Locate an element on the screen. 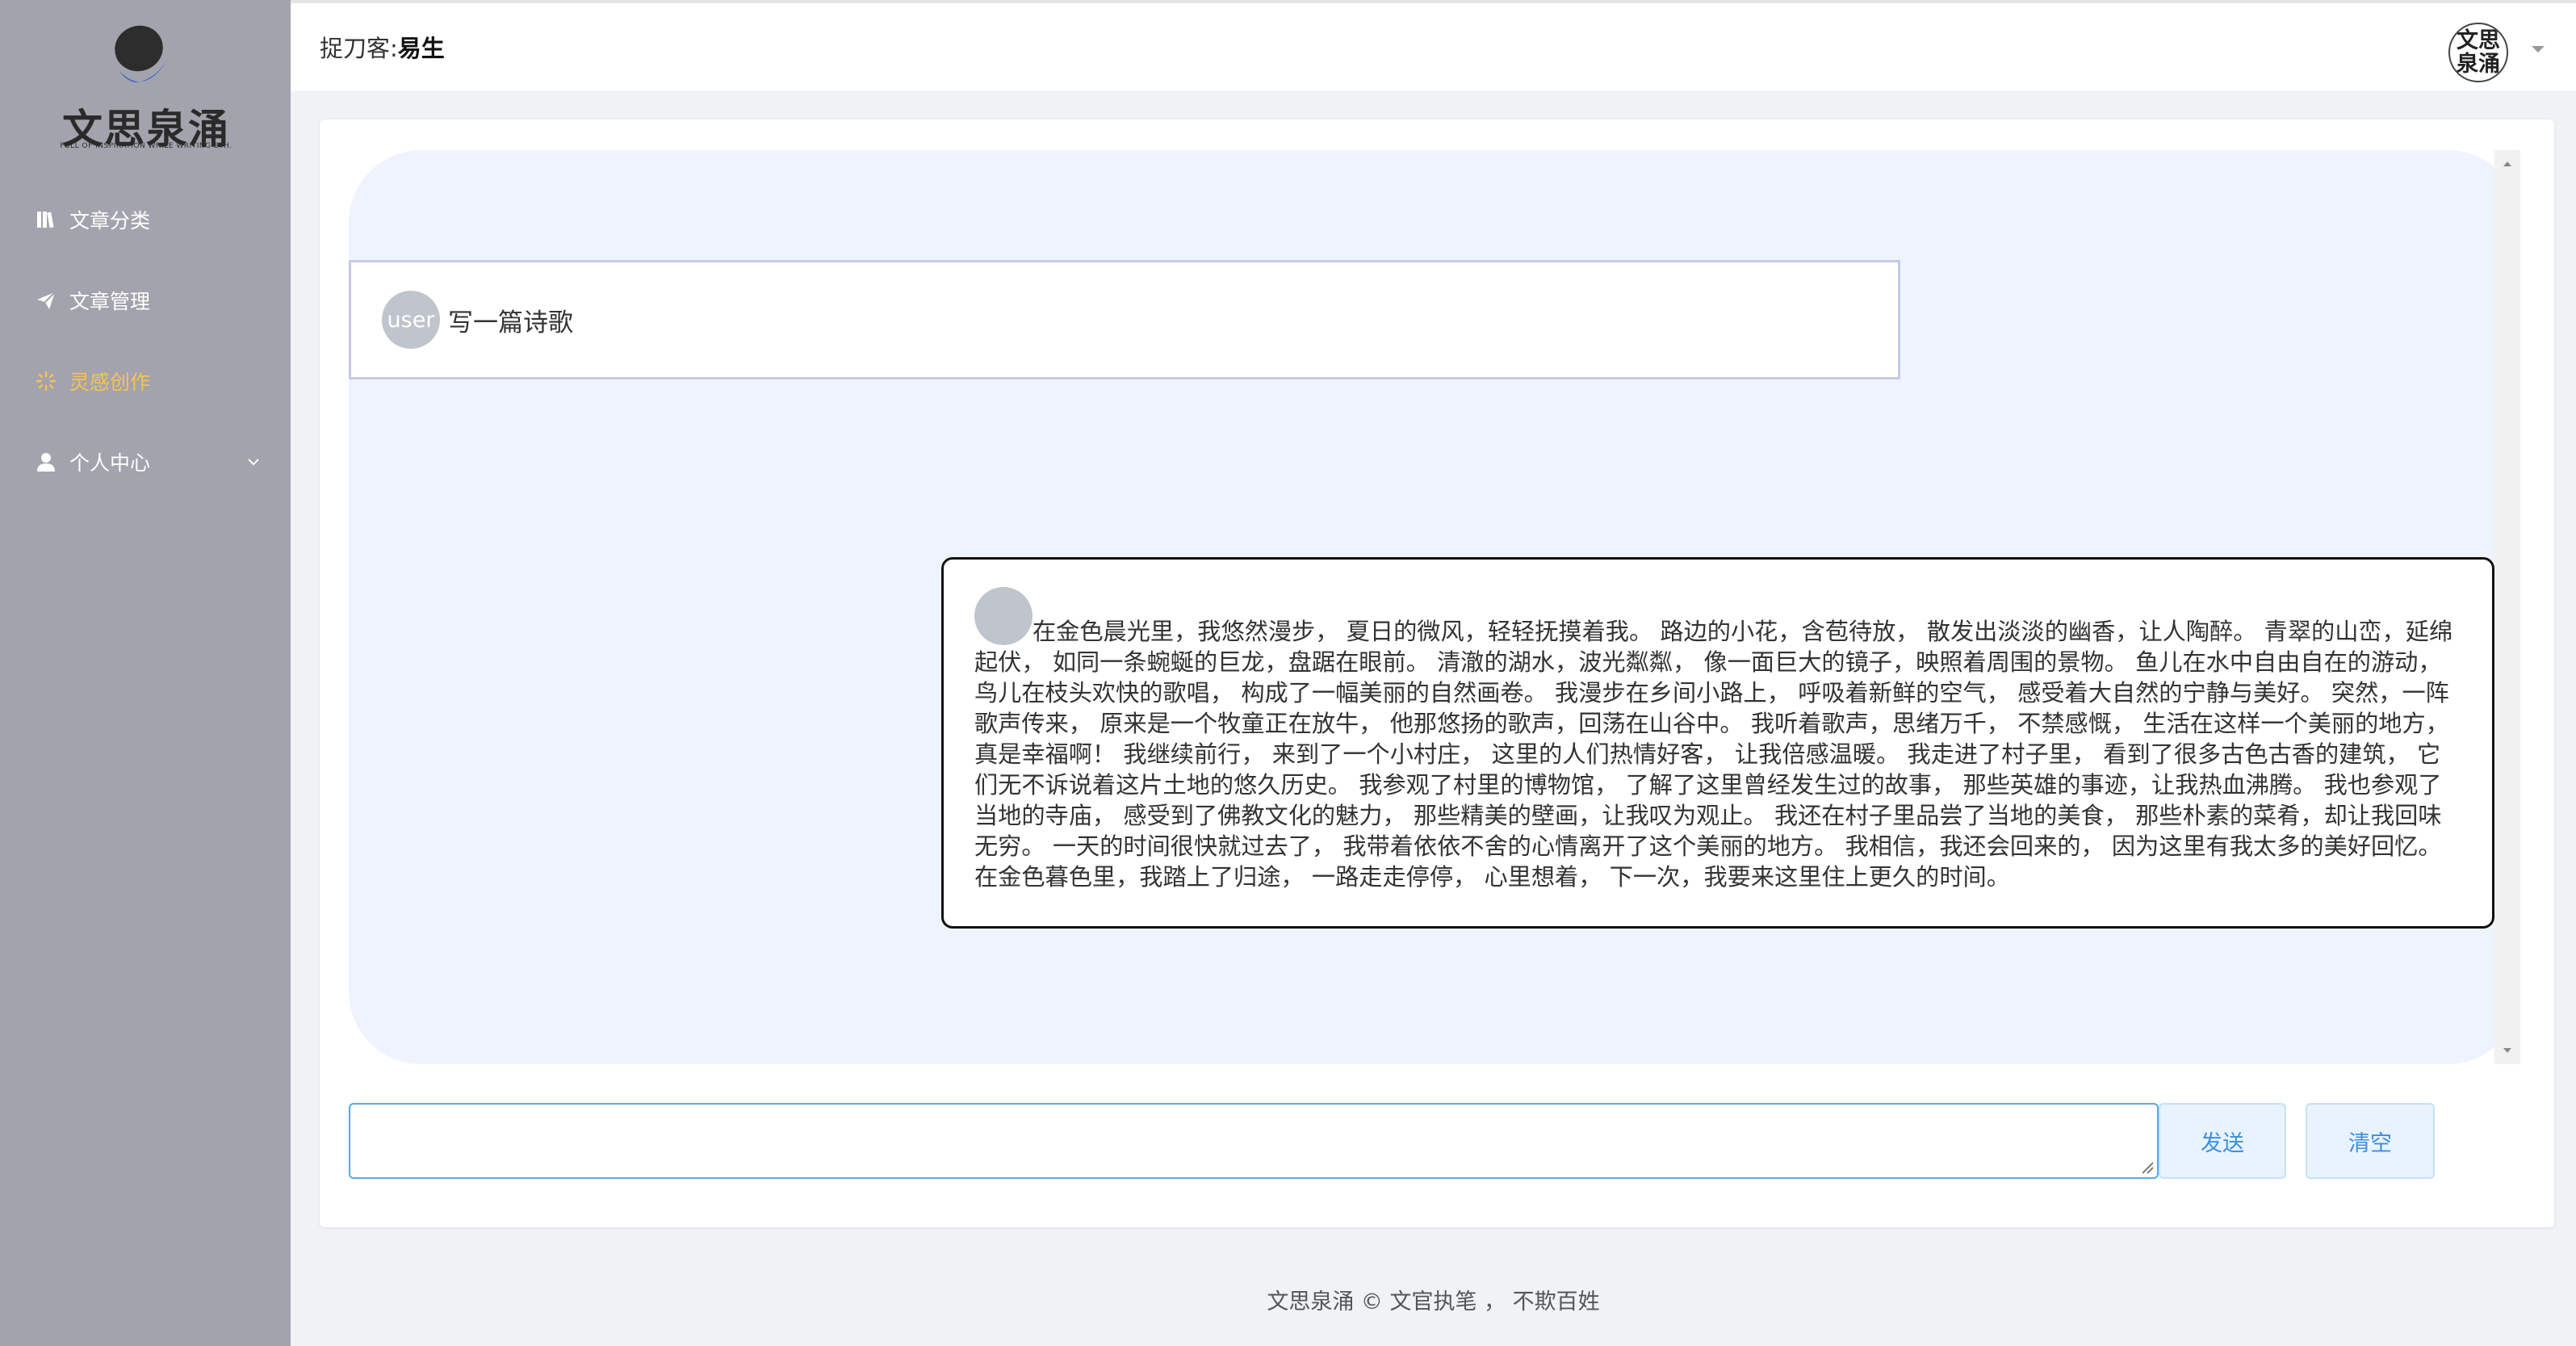  scroll-up-arrow-icon is located at coordinates (2507, 164).